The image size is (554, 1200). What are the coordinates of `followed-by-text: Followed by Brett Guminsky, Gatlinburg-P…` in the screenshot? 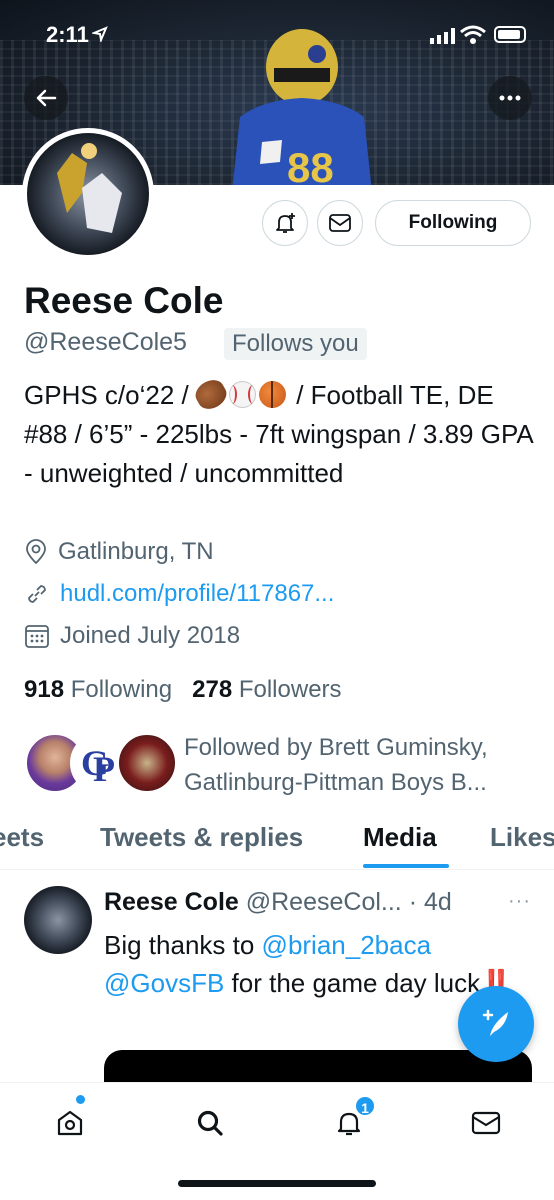 It's located at (359, 765).